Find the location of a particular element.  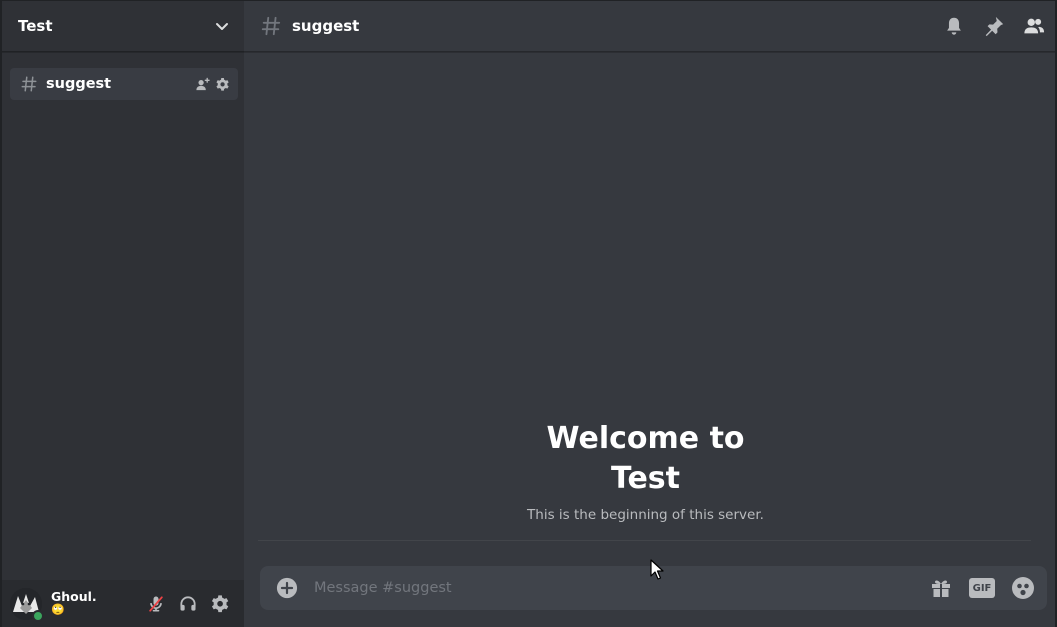

server-name: Test is located at coordinates (35, 26).